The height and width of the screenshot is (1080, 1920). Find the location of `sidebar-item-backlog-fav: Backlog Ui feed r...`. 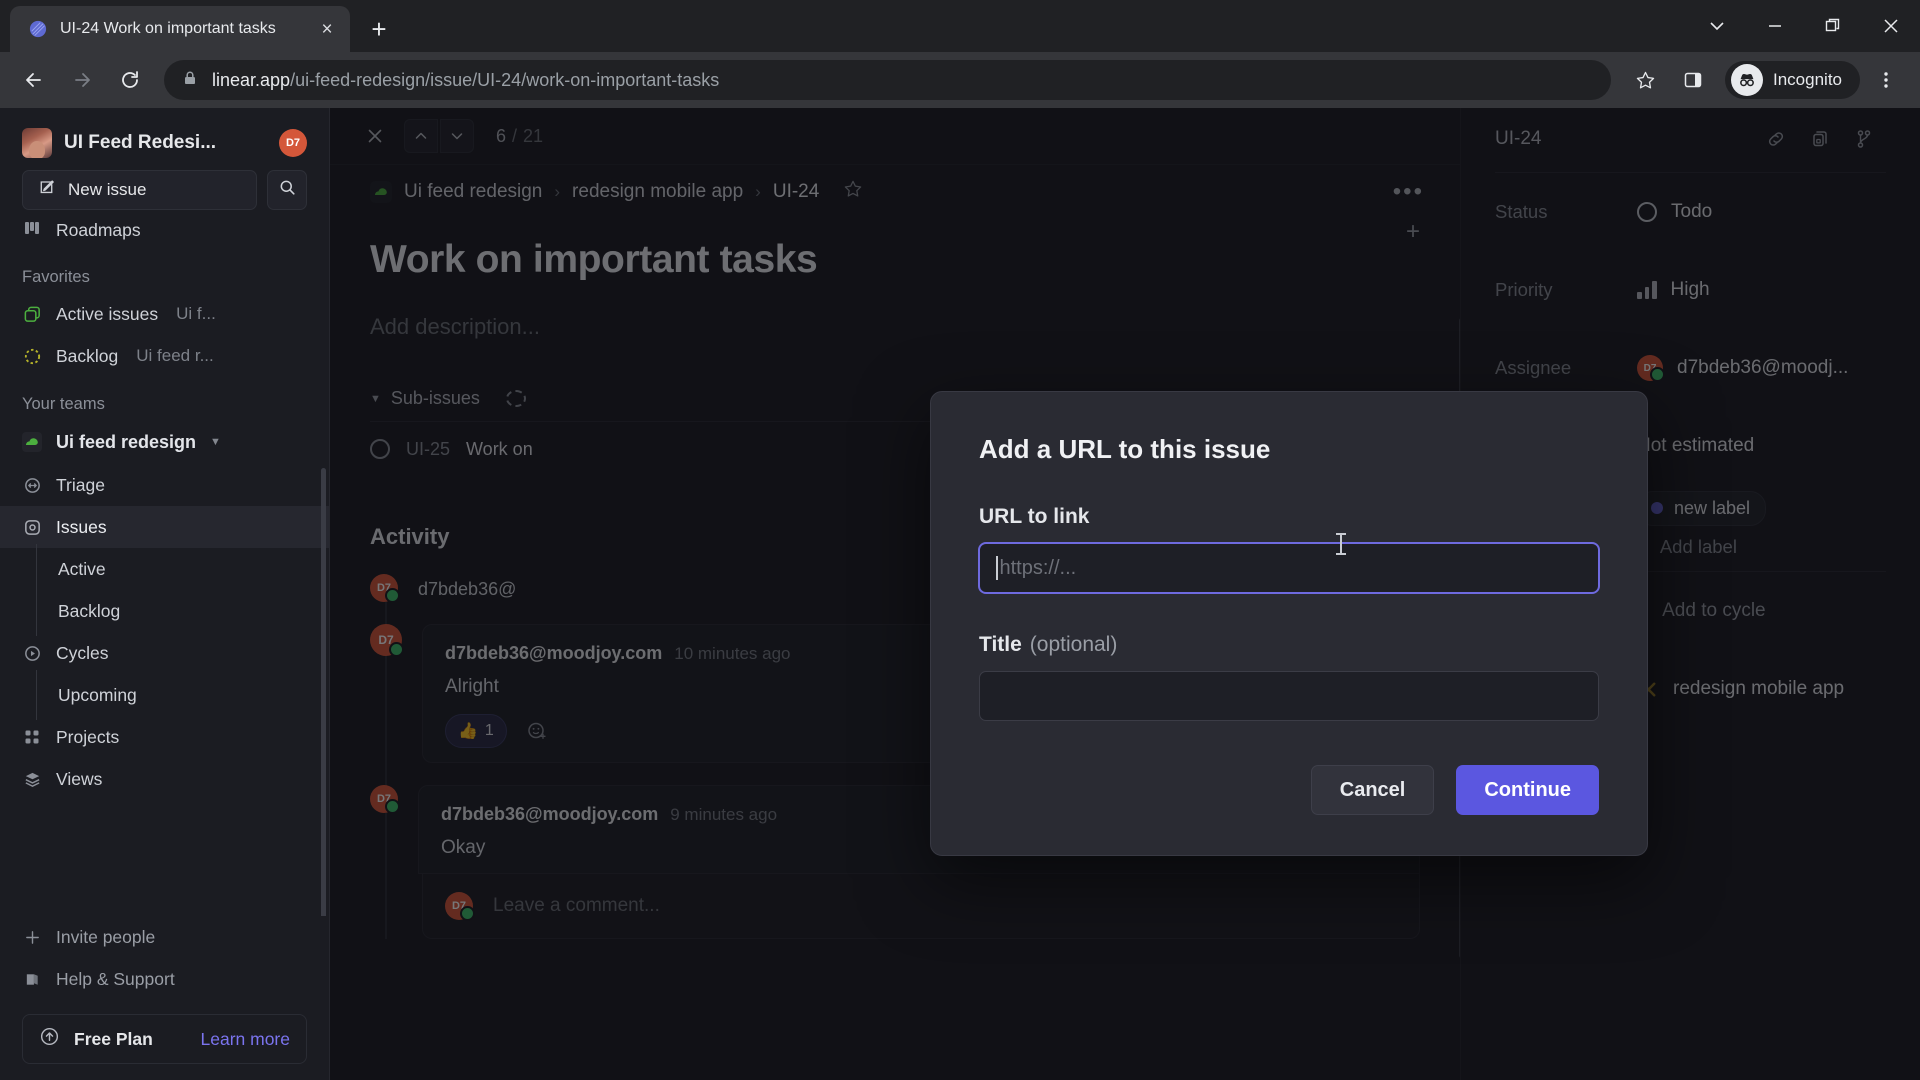

sidebar-item-backlog-fav: Backlog Ui feed r... is located at coordinates (164, 356).